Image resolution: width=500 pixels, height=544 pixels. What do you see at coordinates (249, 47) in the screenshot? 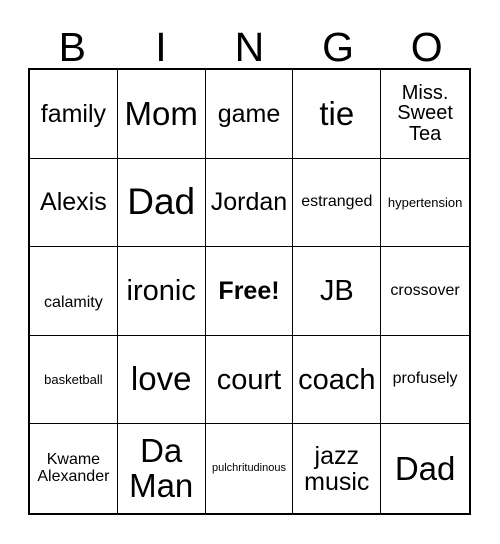
I see `header-letter-text: N` at bounding box center [249, 47].